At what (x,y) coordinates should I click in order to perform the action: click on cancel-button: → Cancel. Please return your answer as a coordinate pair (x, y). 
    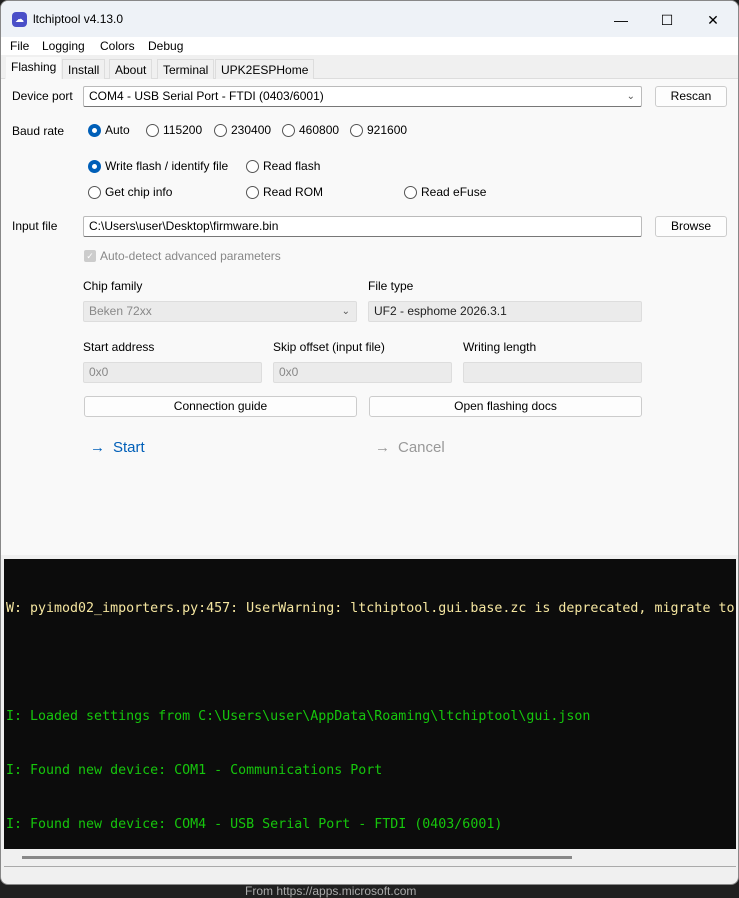
    Looking at the image, I should click on (410, 447).